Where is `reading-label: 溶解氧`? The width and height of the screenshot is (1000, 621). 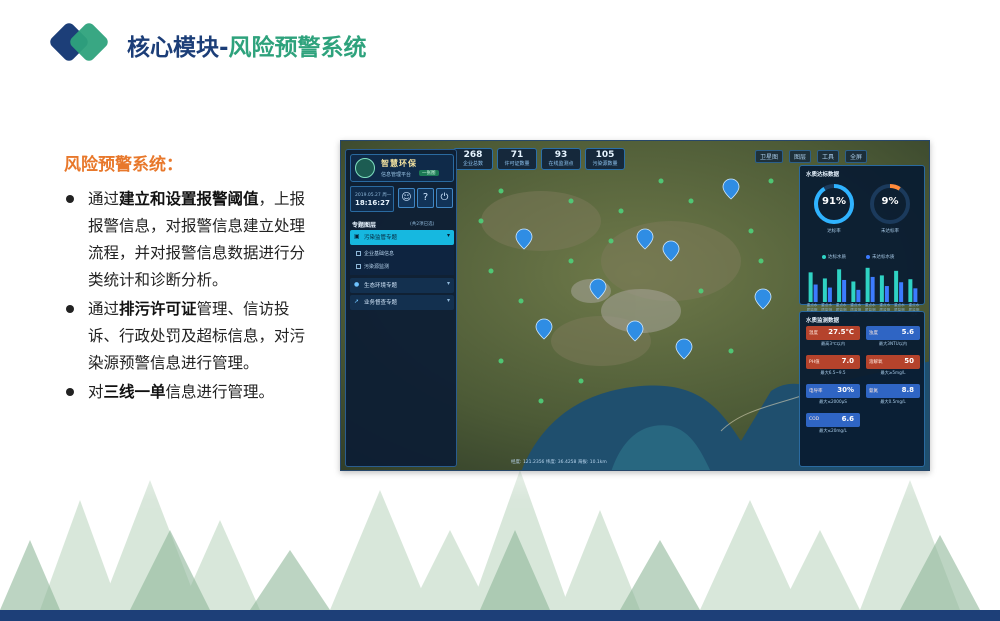
reading-label: 溶解氧 is located at coordinates (876, 362).